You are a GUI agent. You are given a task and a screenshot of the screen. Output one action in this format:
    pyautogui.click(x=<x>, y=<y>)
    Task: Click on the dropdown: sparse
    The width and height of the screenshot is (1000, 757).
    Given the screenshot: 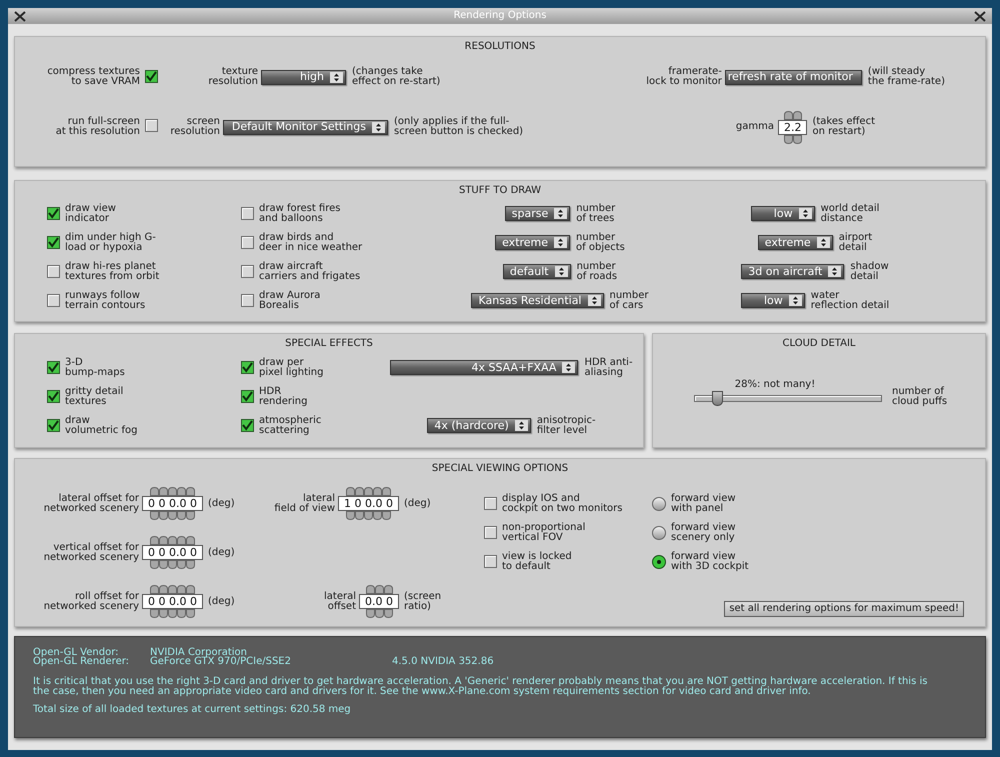 What is the action you would take?
    pyautogui.click(x=537, y=213)
    